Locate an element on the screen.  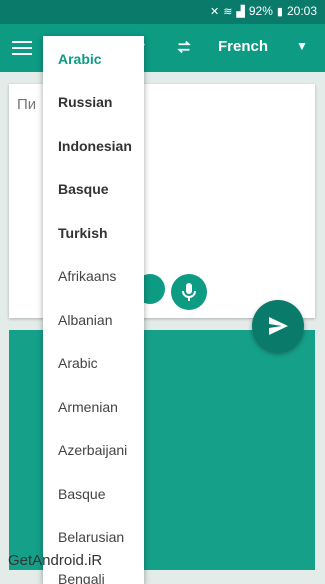
dropdown-item-basque-recent: Basque is located at coordinates (83, 189).